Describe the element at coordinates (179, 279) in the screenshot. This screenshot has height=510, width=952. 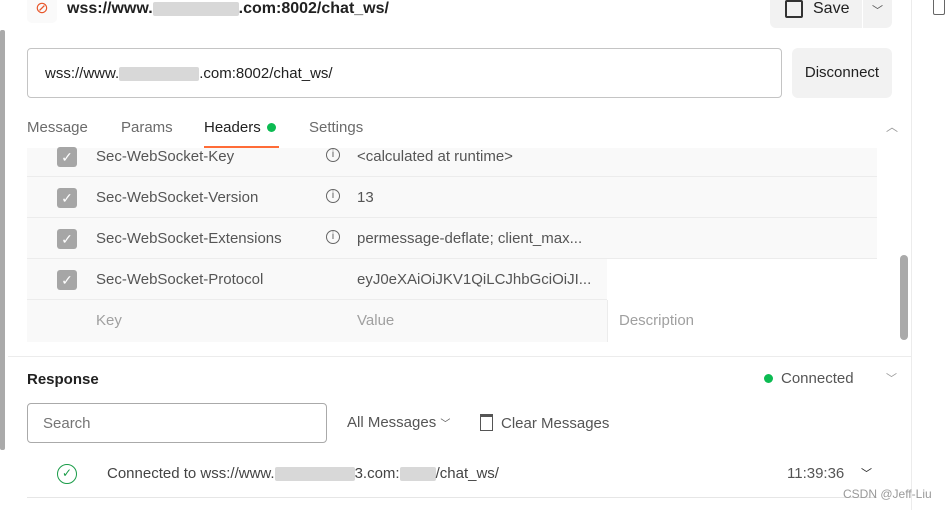
I see `header-key: Sec-WebSocket-Protocol` at that location.